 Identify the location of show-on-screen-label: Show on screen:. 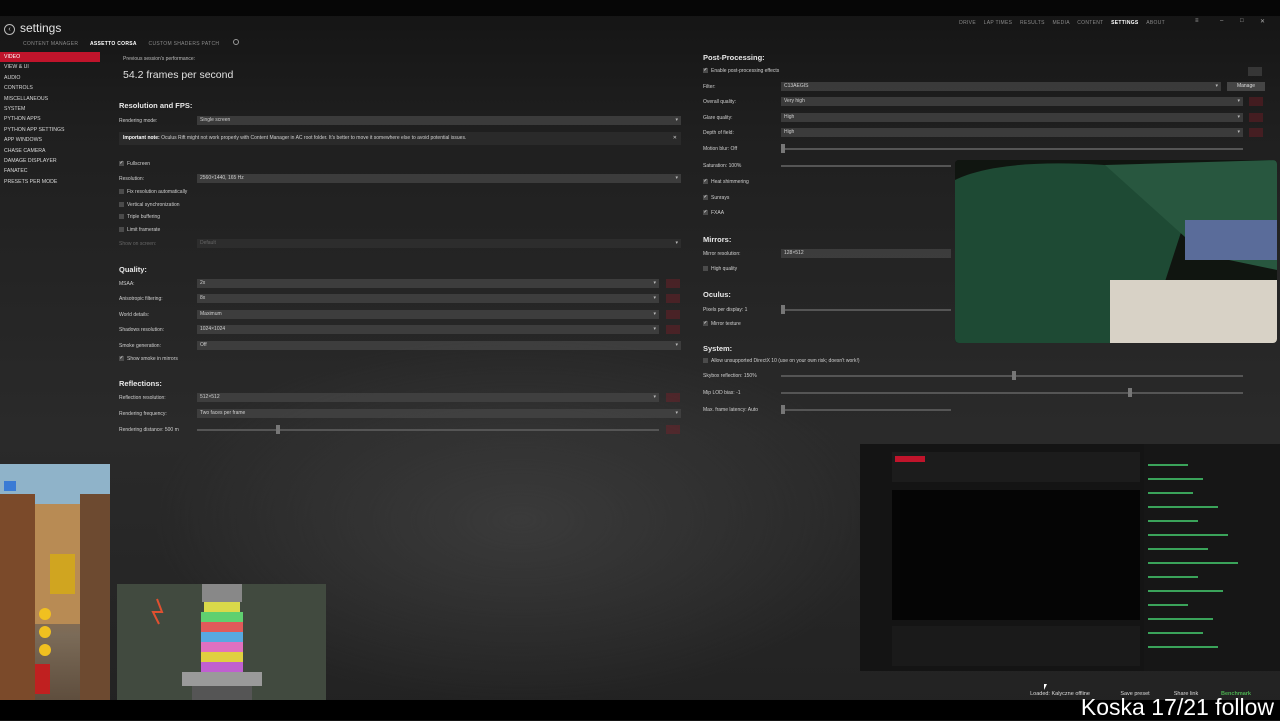
(138, 244).